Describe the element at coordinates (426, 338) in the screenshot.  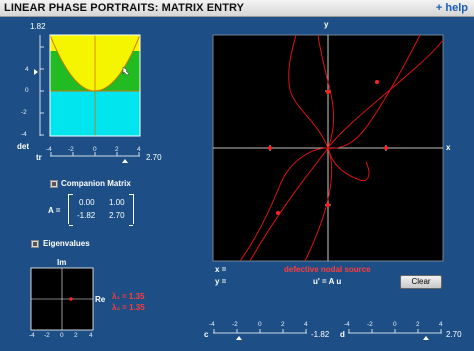
I see `d-slider-thumb` at that location.